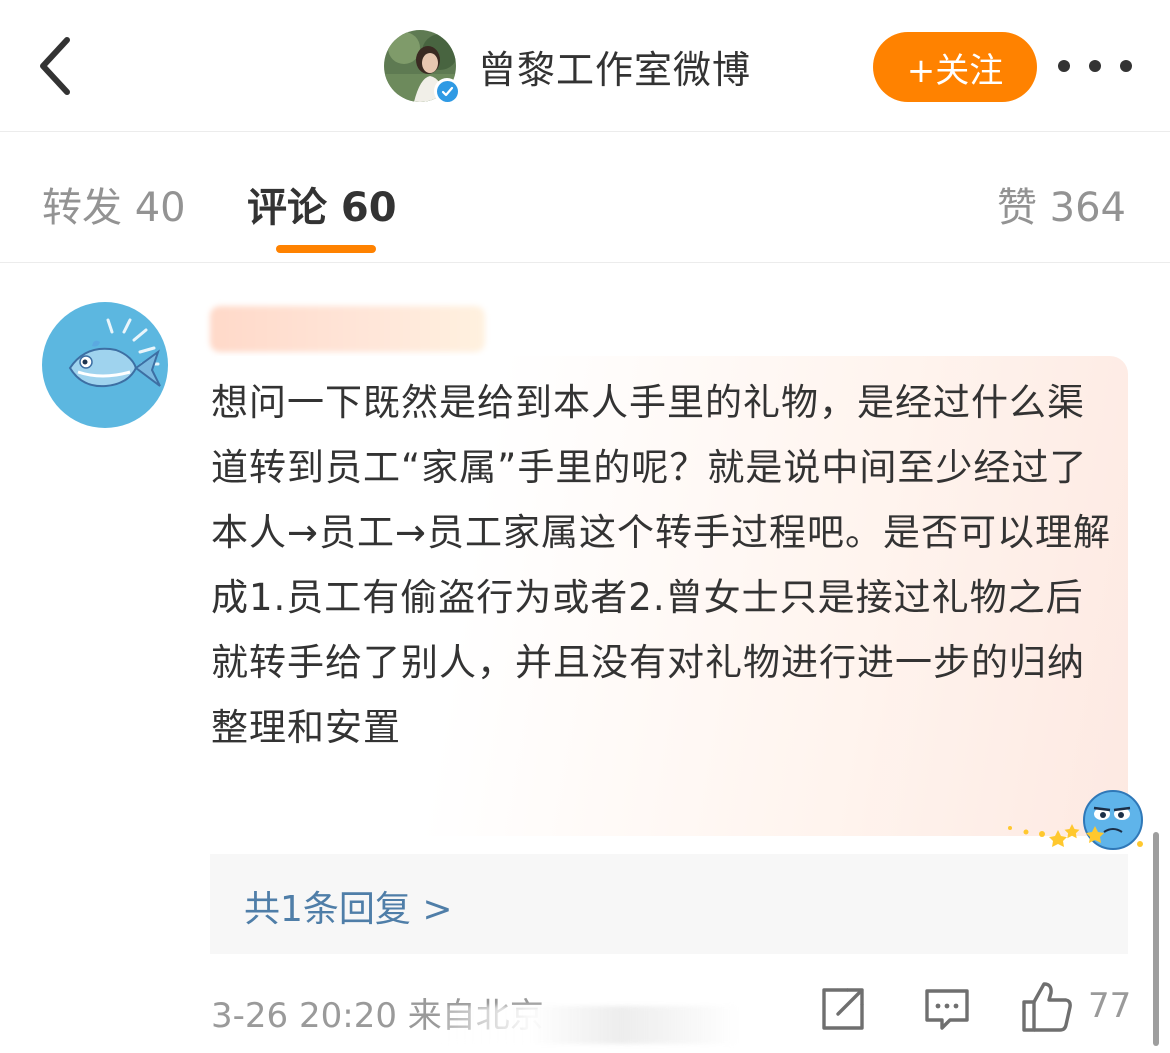 The height and width of the screenshot is (1053, 1170). Describe the element at coordinates (114, 204) in the screenshot. I see `tab-repost: 转发 40` at that location.